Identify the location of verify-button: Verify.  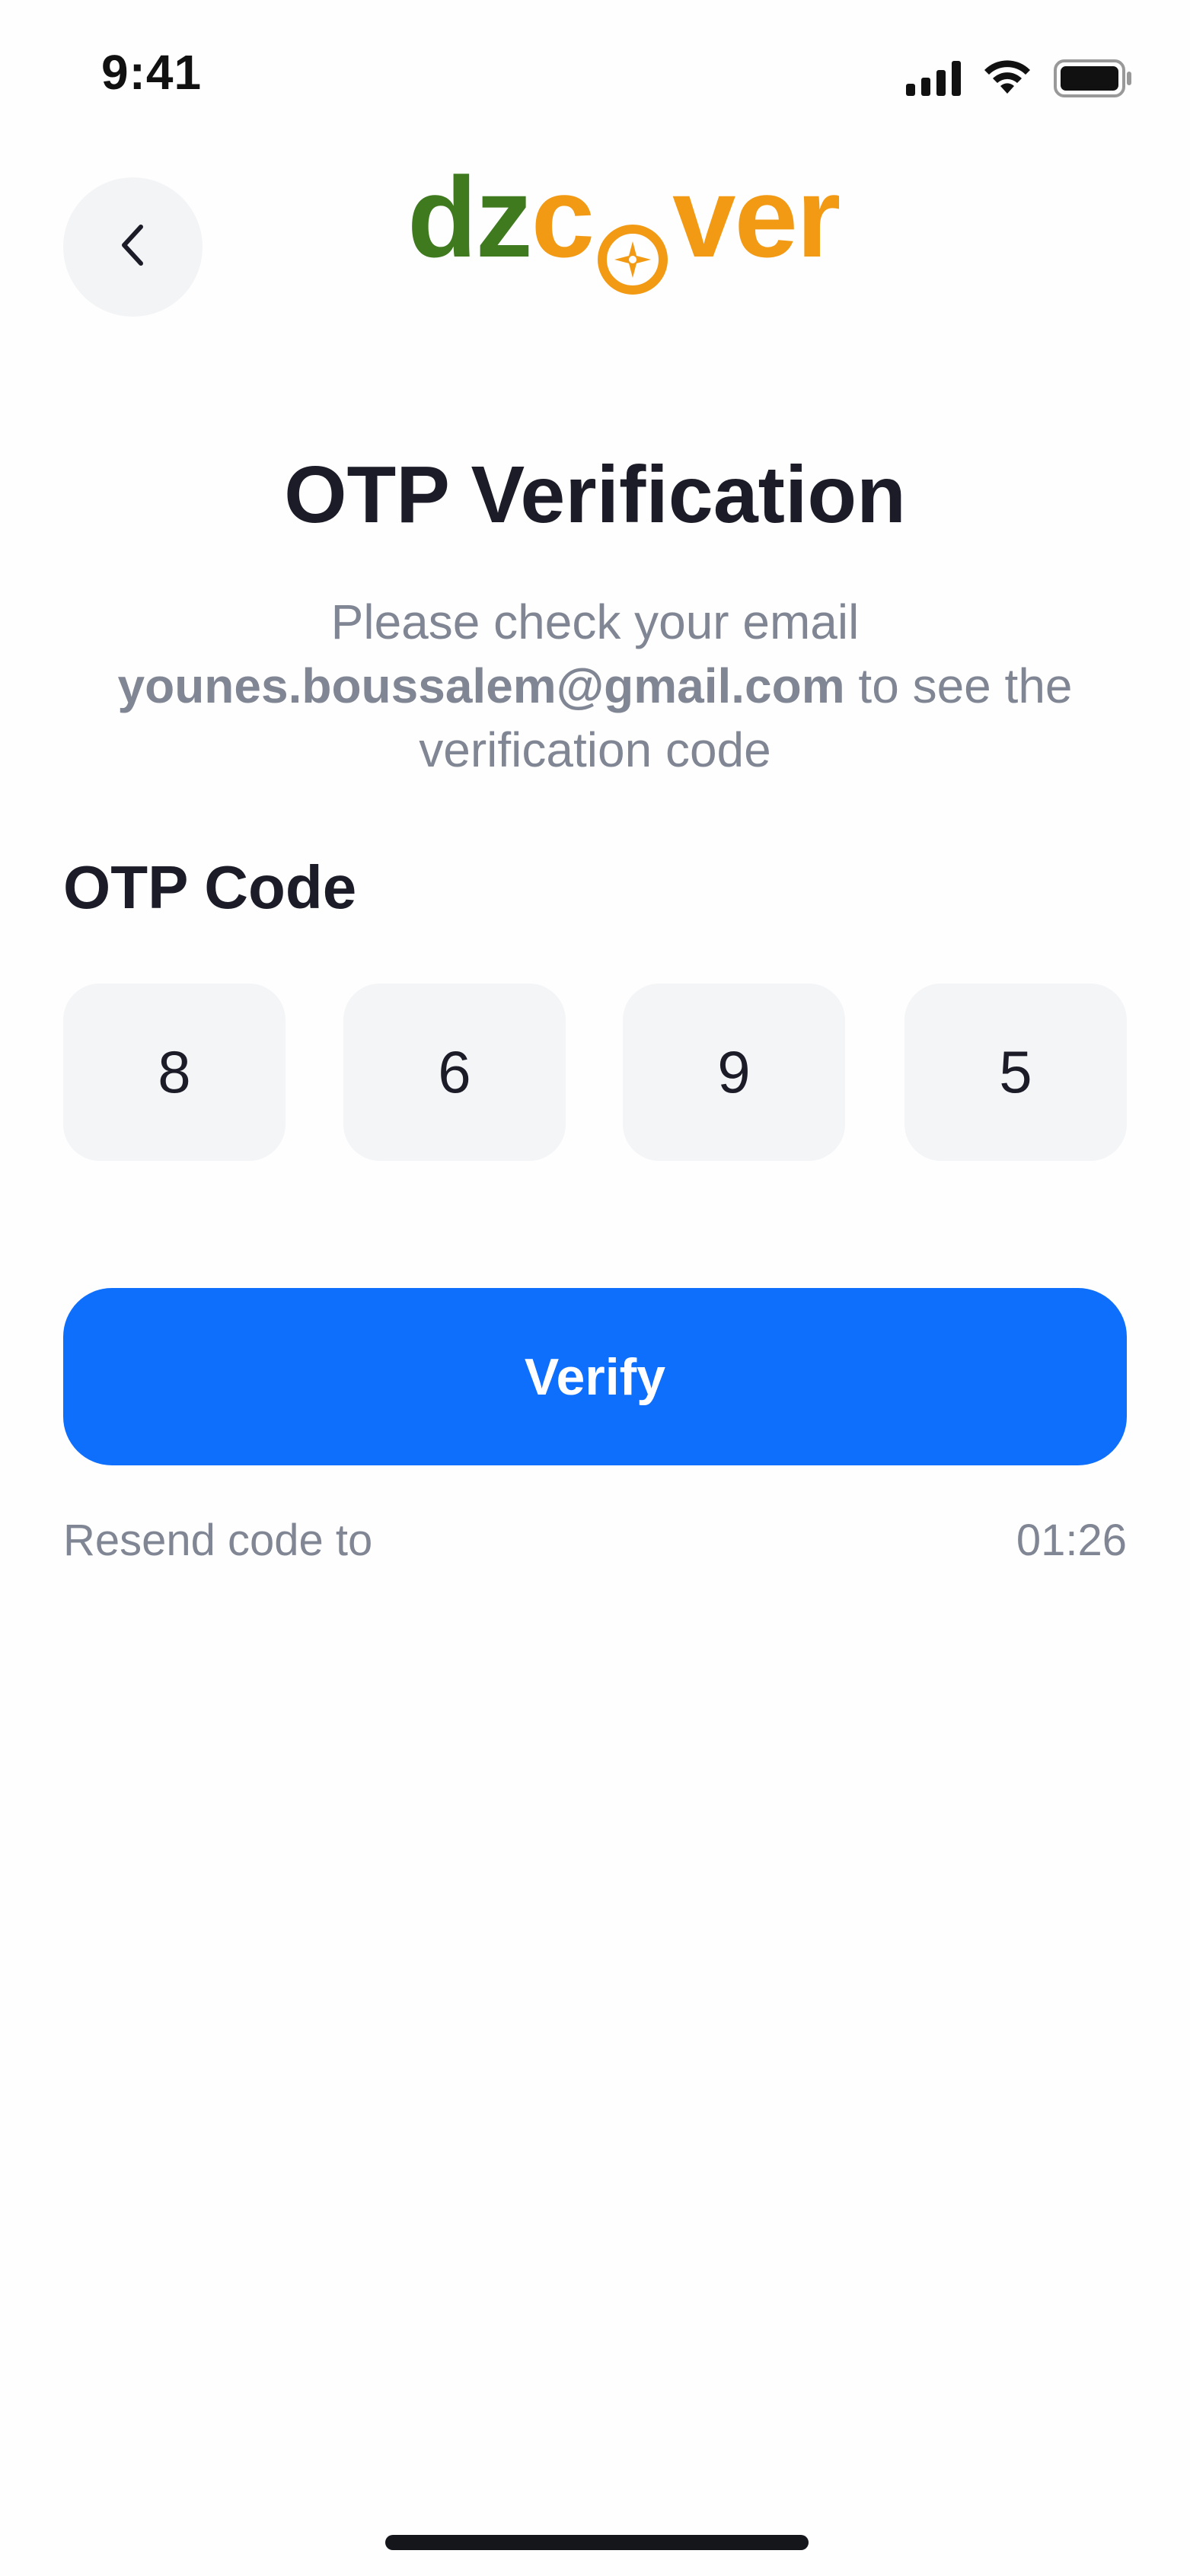
(595, 1376).